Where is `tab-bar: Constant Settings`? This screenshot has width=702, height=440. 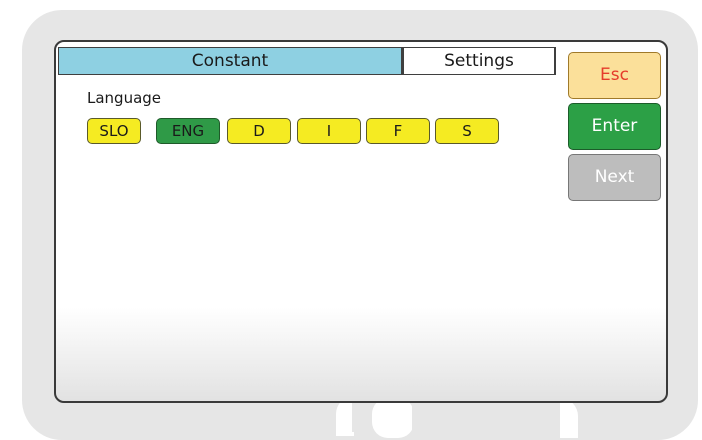
tab-bar: Constant Settings is located at coordinates (308, 61).